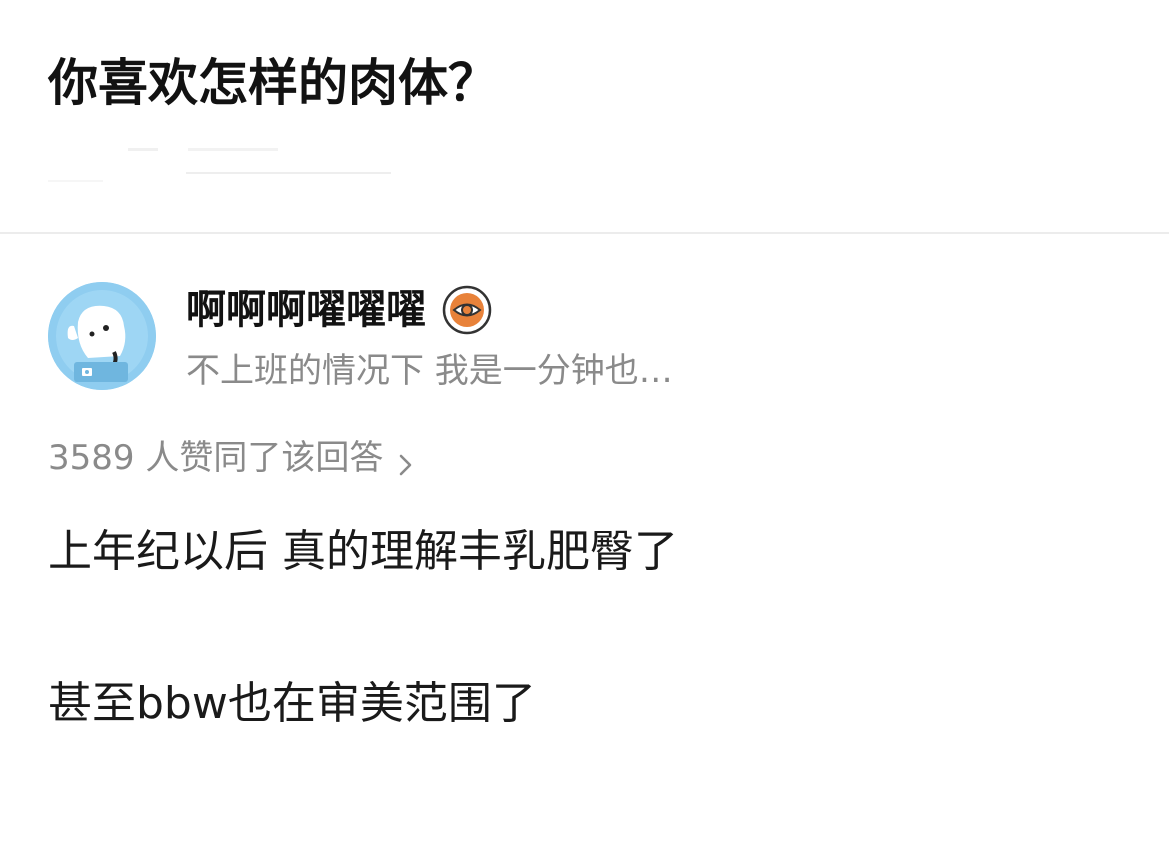 The width and height of the screenshot is (1169, 844). What do you see at coordinates (292, 703) in the screenshot?
I see `answer-paragraph: 甚至bbw也在审美范围了` at bounding box center [292, 703].